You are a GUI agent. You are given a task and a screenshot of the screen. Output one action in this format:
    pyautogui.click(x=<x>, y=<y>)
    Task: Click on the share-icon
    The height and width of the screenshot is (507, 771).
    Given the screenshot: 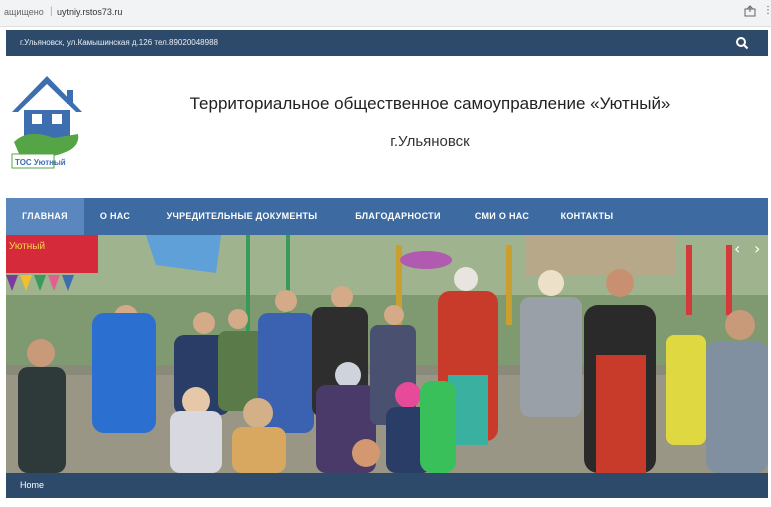 What is the action you would take?
    pyautogui.click(x=750, y=11)
    